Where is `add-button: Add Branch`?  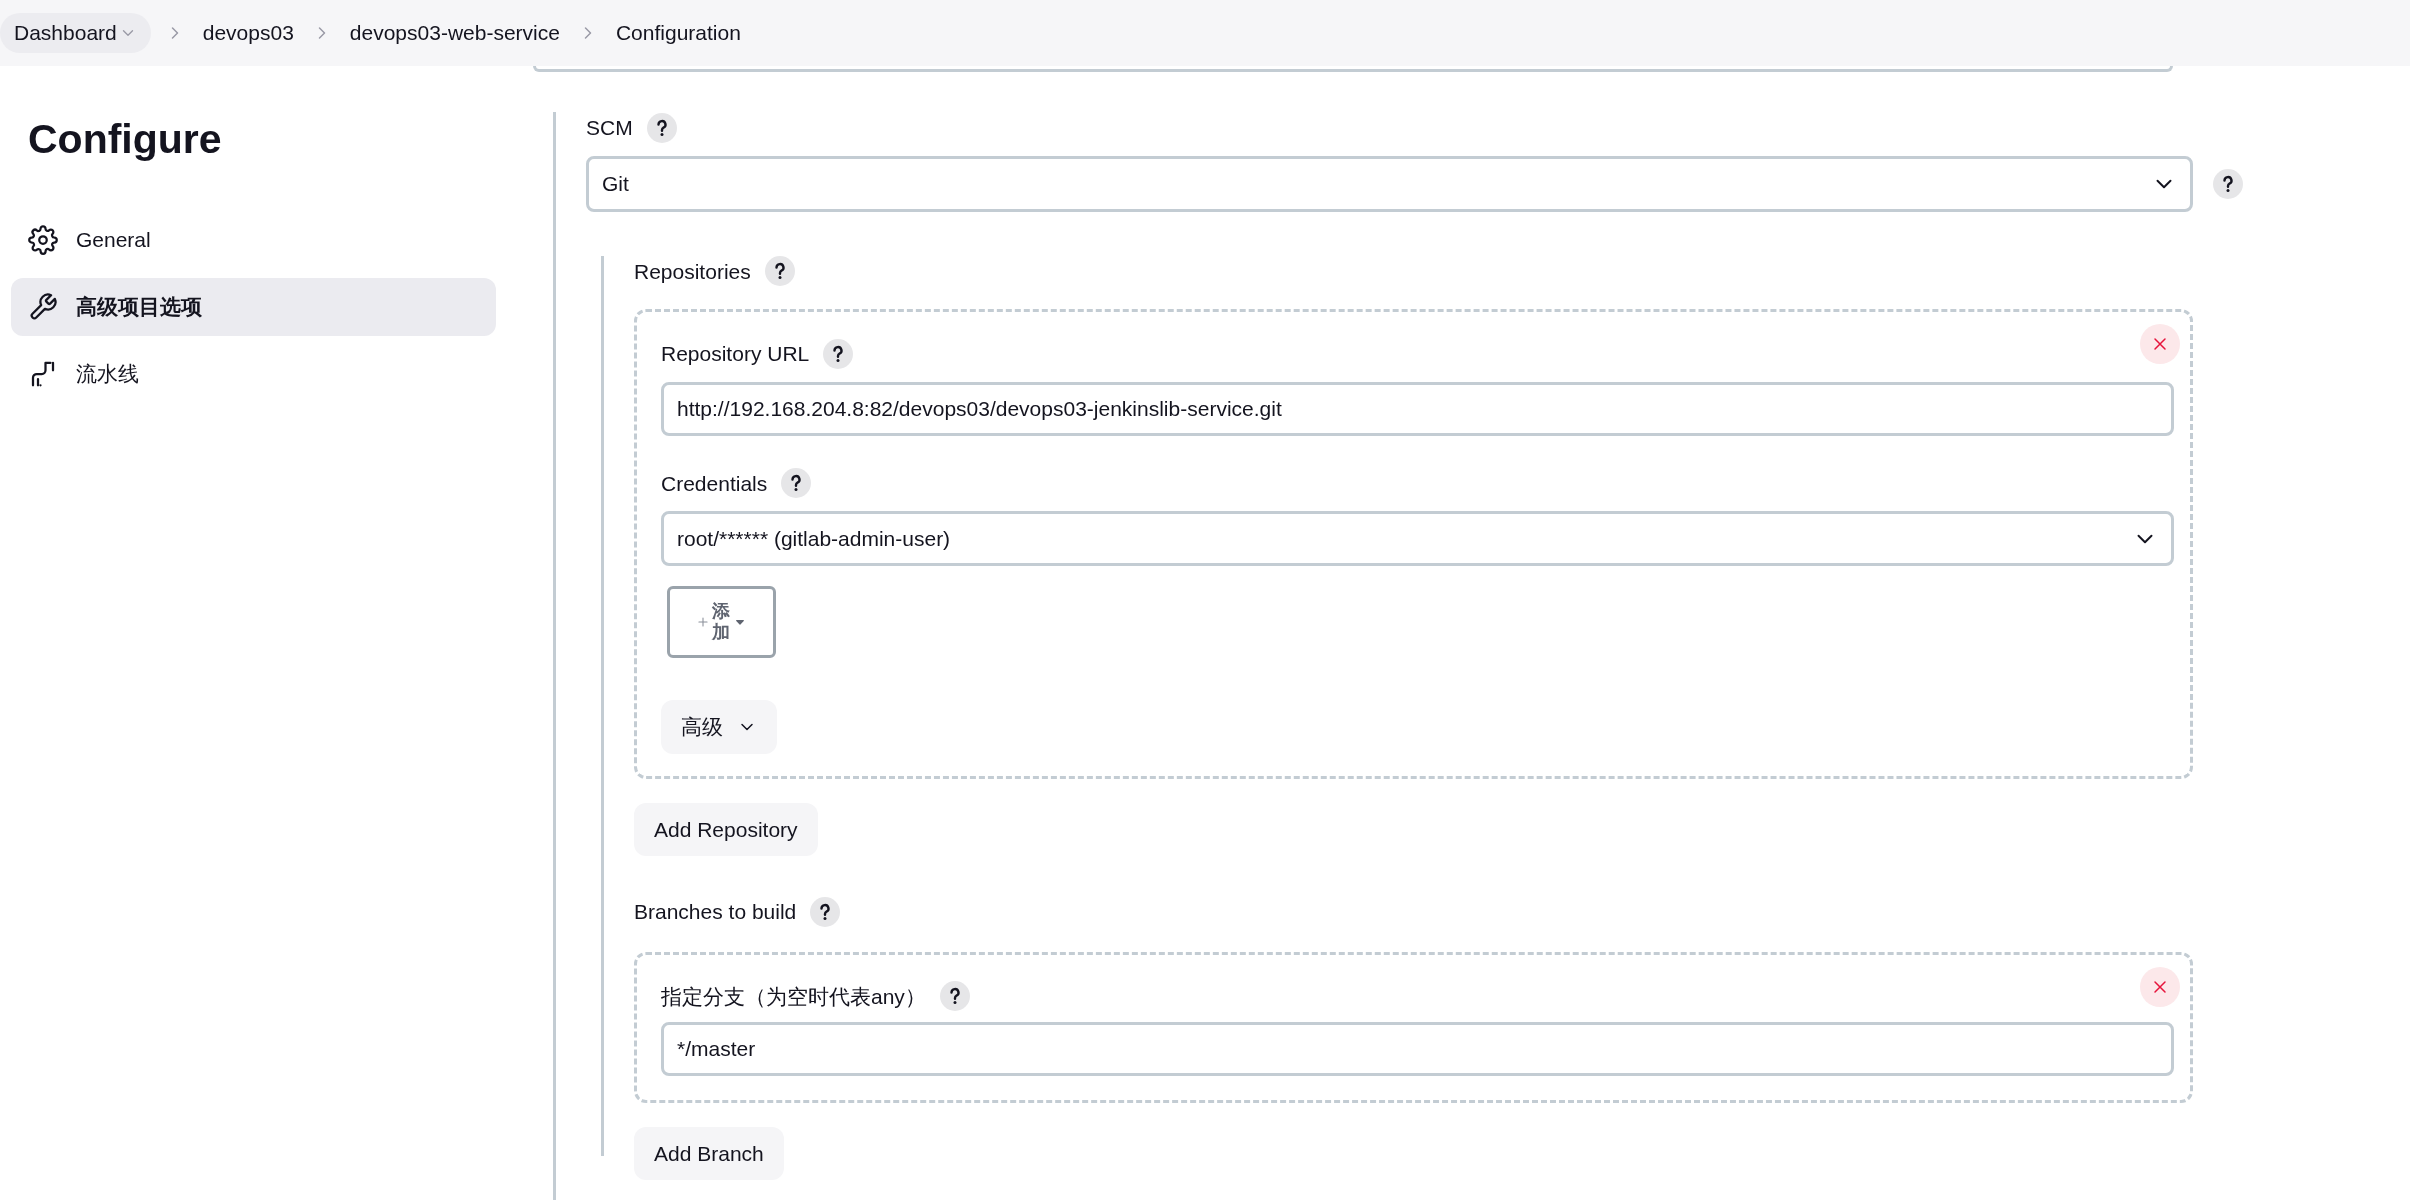
add-button: Add Branch is located at coordinates (709, 1153).